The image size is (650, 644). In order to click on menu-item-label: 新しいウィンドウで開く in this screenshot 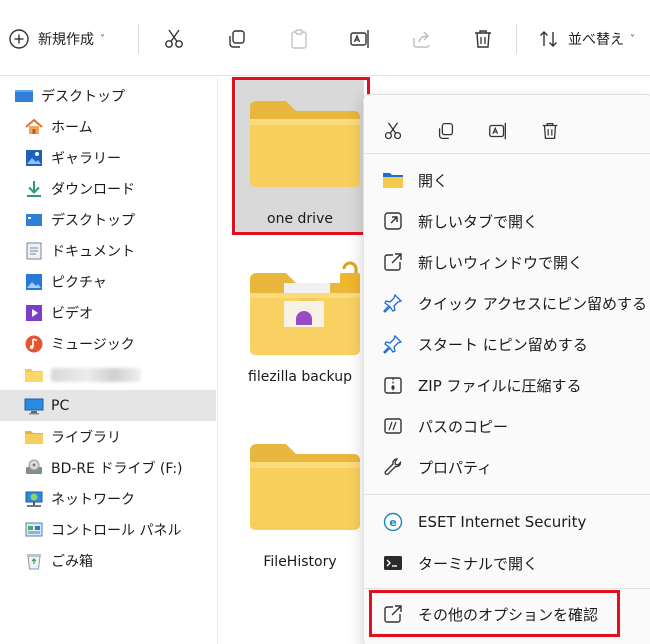, I will do `click(501, 262)`.